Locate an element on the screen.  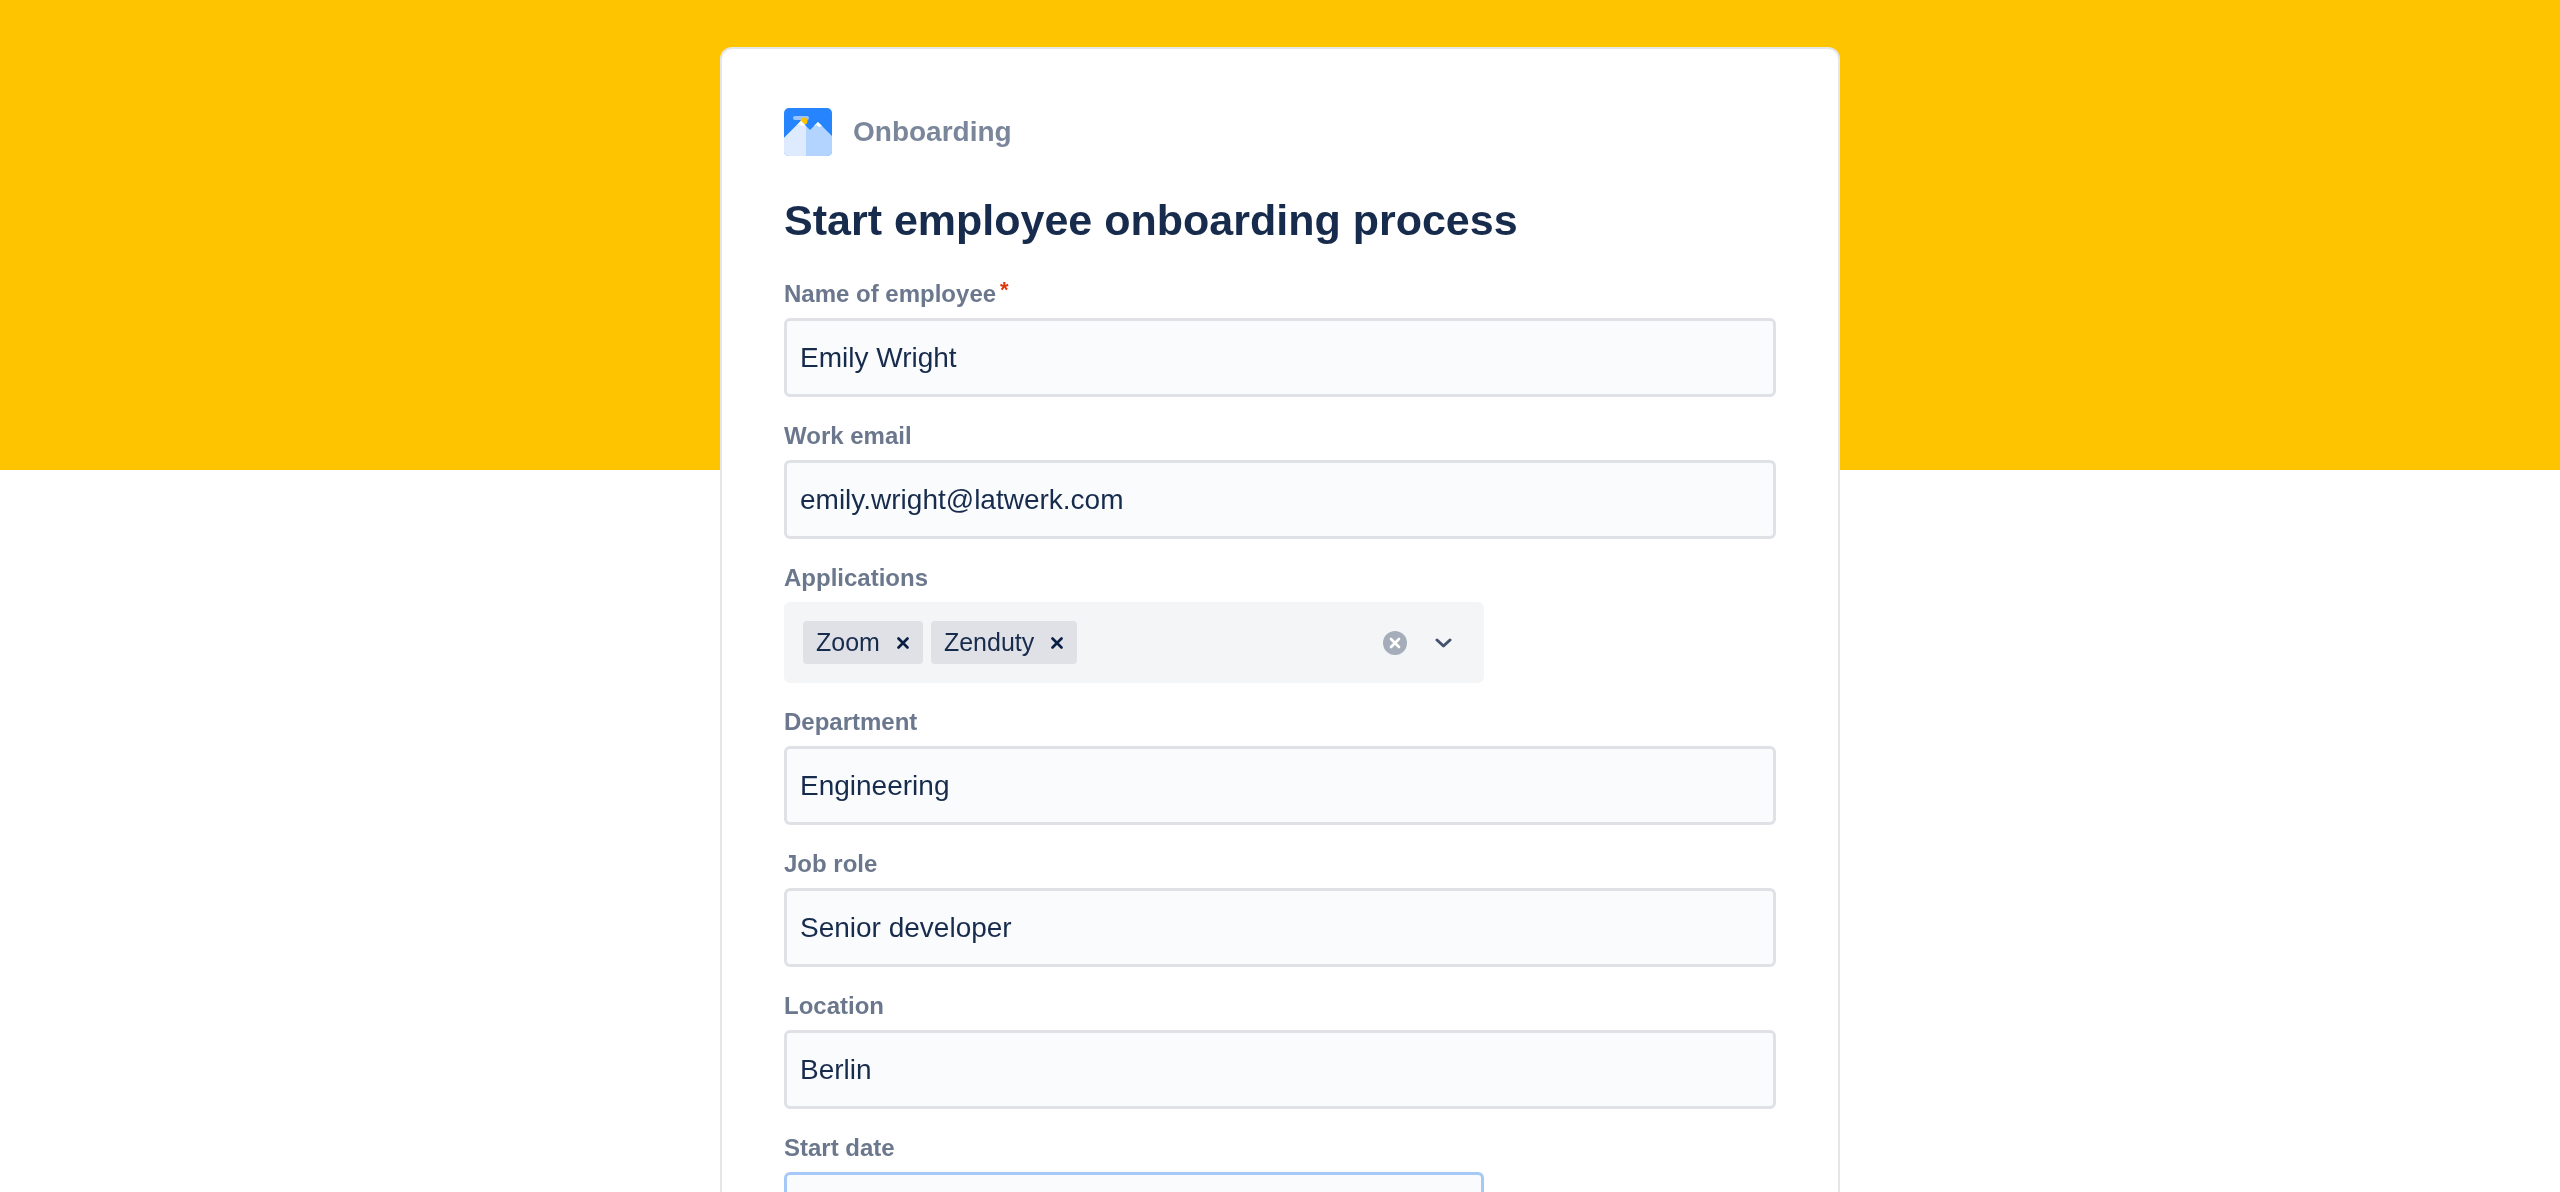
field-label: Work email is located at coordinates (848, 436).